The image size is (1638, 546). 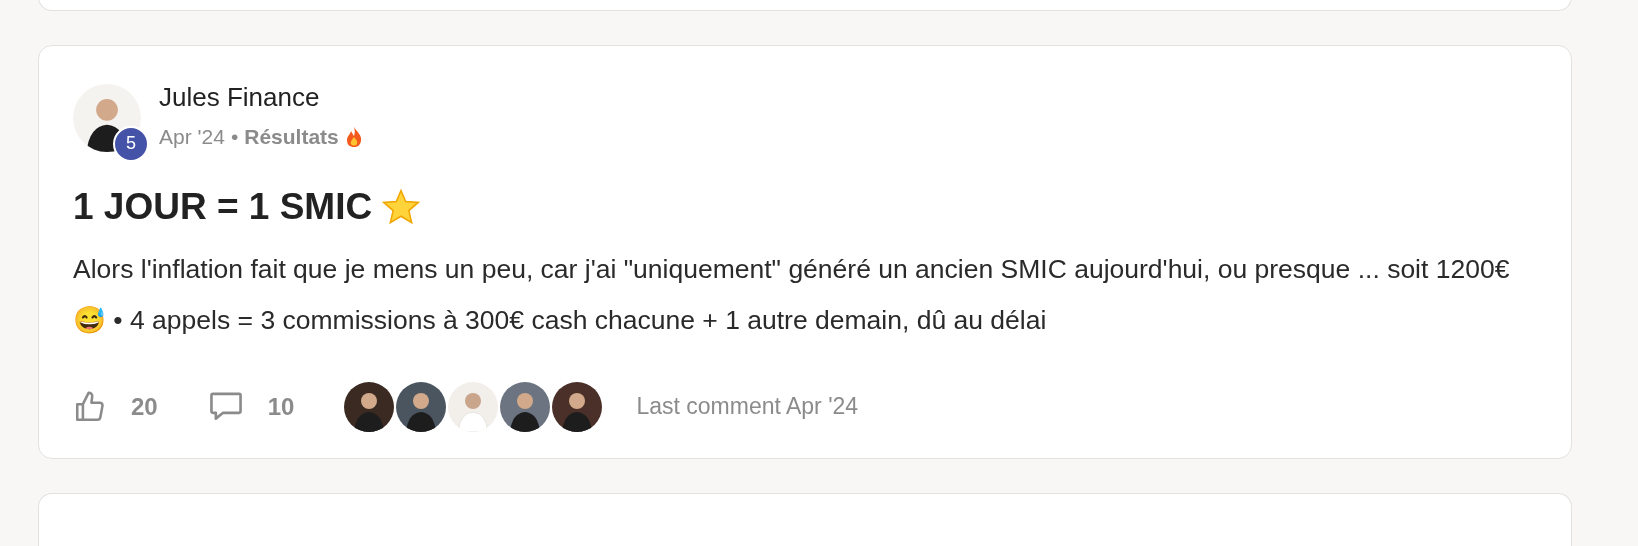 I want to click on comment-icon, so click(x=225, y=406).